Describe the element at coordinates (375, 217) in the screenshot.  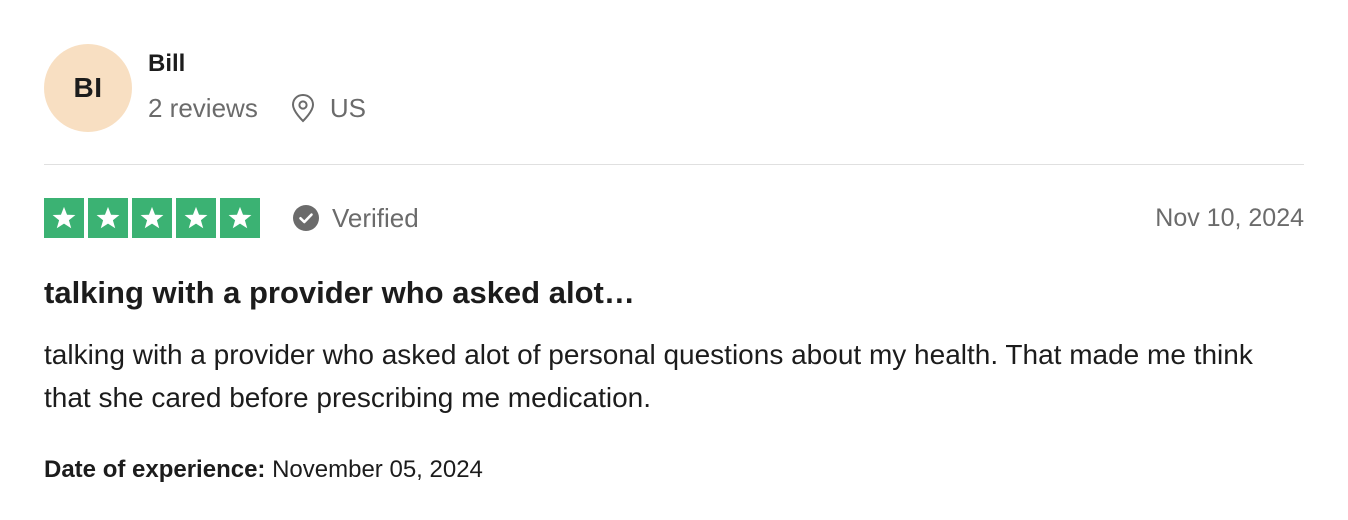
I see `verified-label: Verified` at that location.